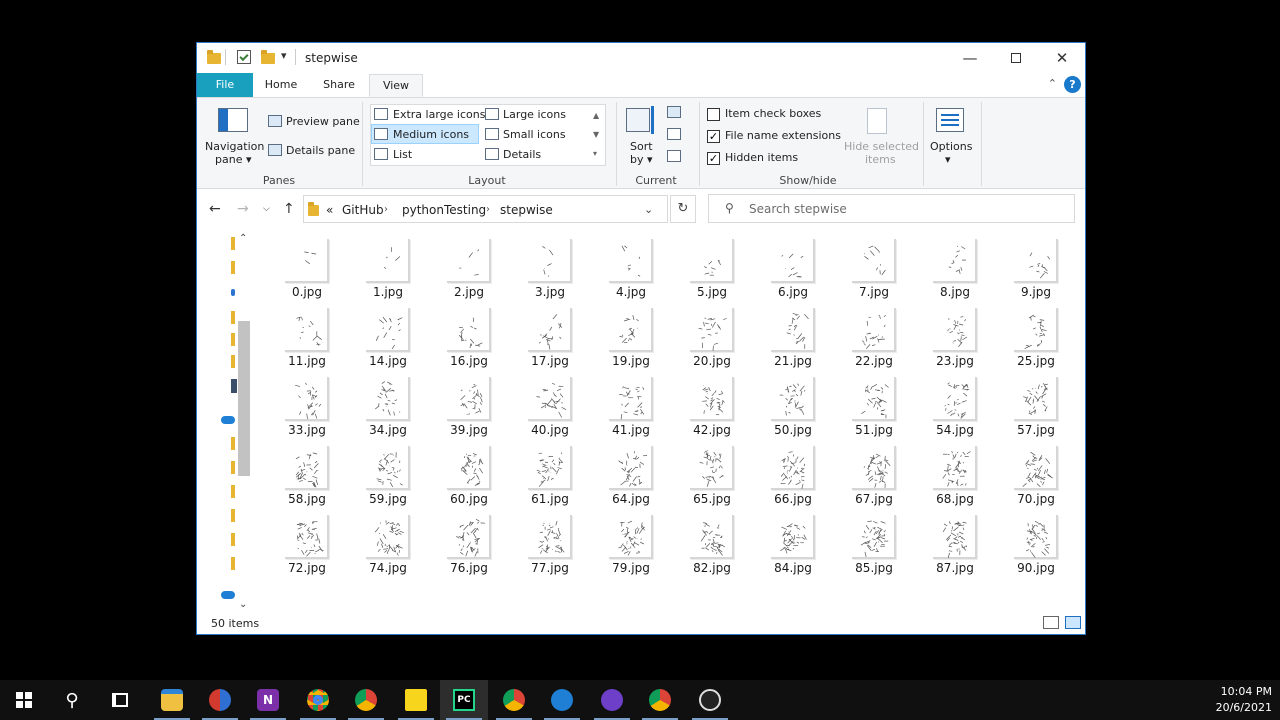  I want to click on back-arrow-icon: ←, so click(215, 209).